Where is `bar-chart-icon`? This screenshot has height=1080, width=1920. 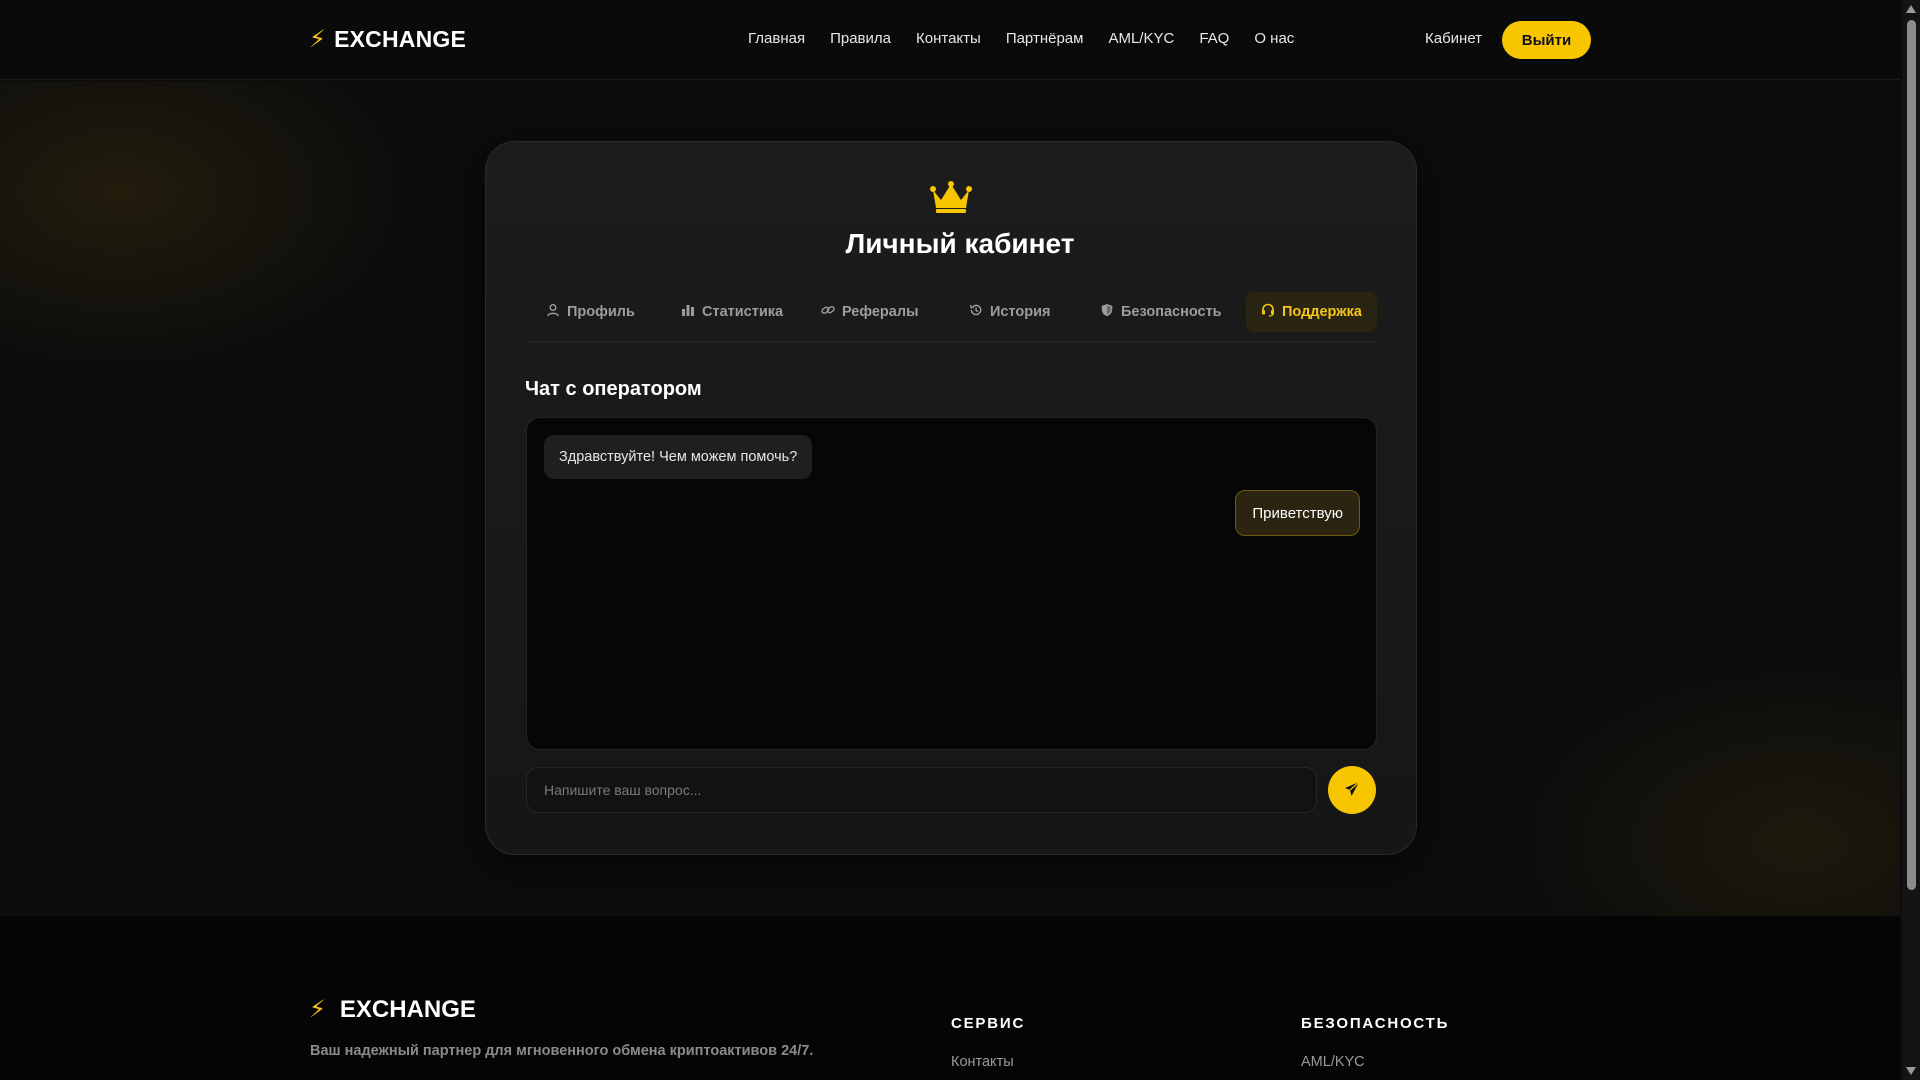
bar-chart-icon is located at coordinates (688, 312).